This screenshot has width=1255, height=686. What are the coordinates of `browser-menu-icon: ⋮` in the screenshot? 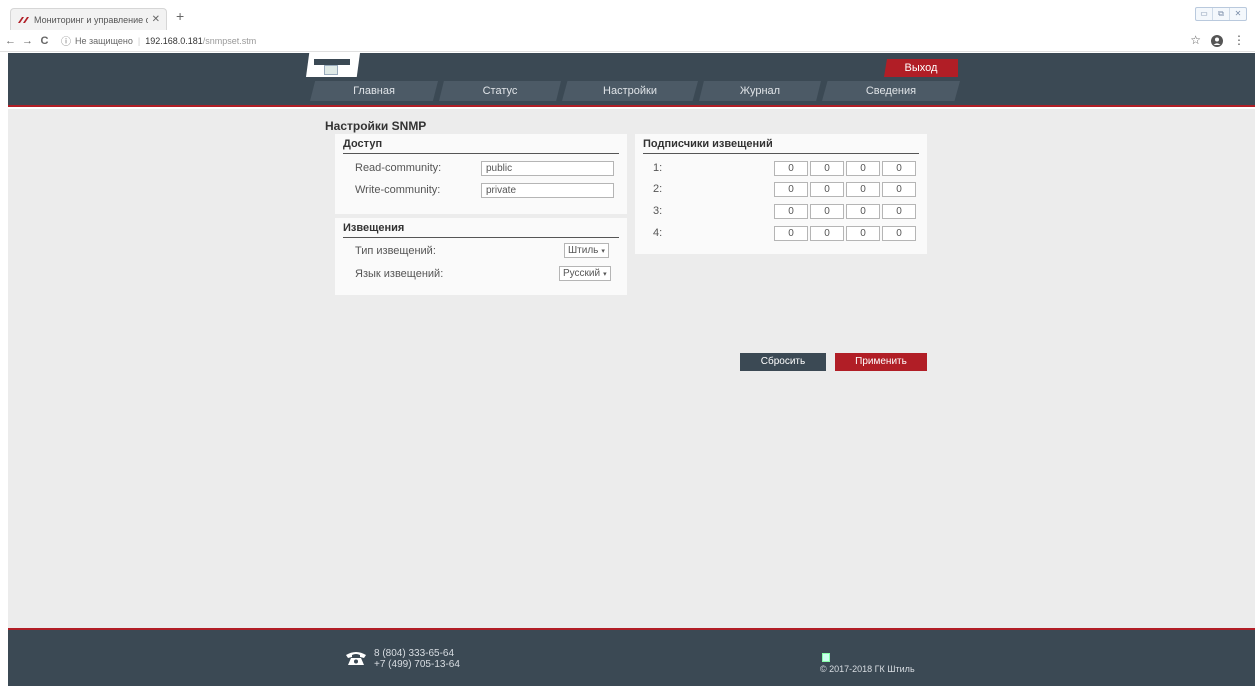 It's located at (1239, 40).